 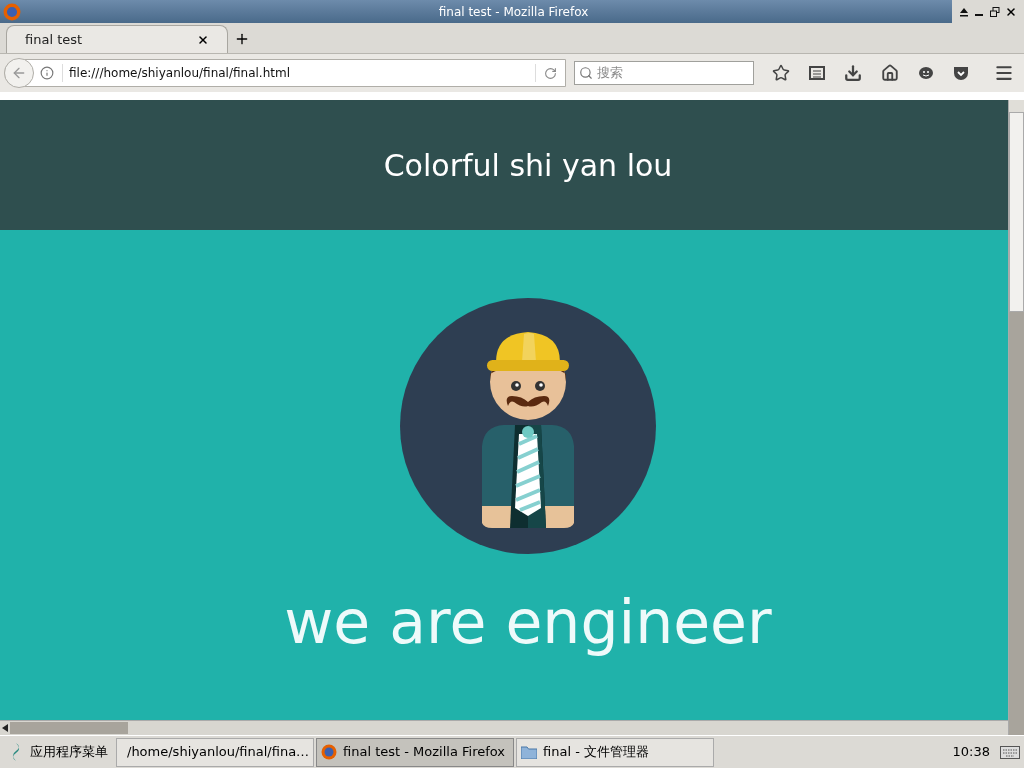 I want to click on pocket-icon, so click(x=961, y=73).